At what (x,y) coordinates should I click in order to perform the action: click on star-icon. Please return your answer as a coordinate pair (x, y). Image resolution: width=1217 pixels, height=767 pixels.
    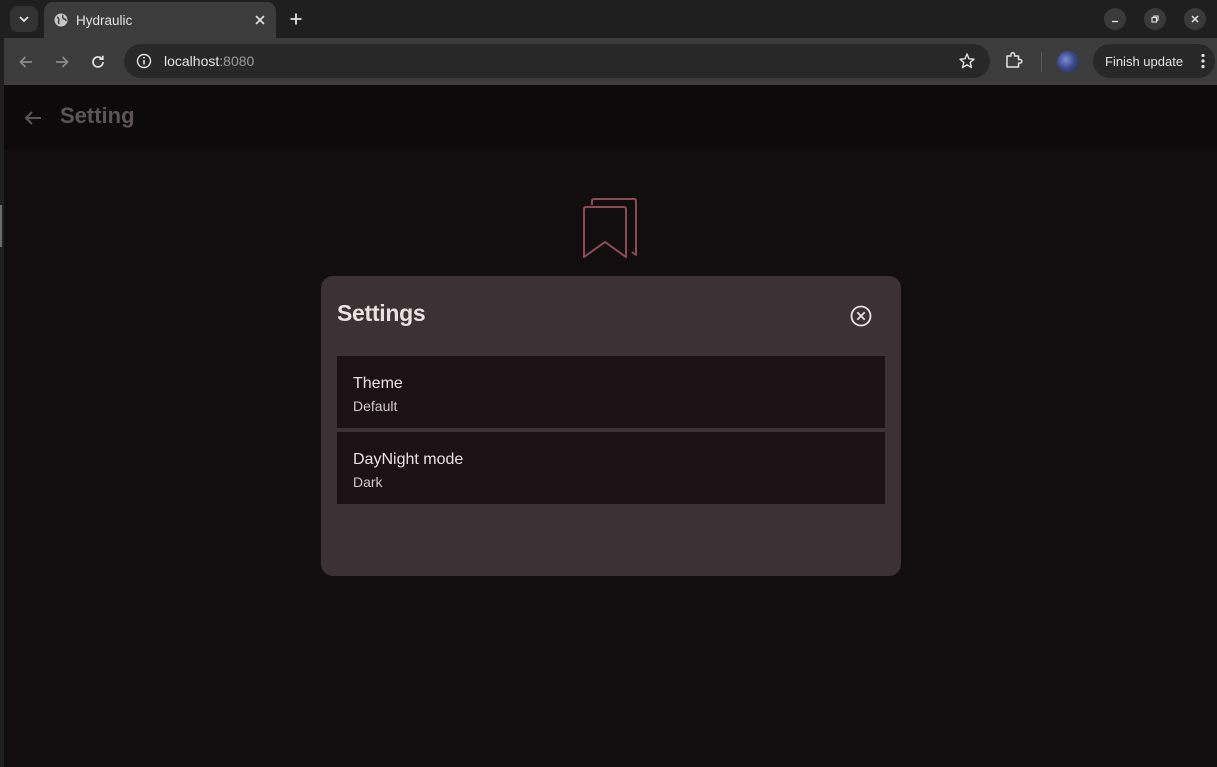
    Looking at the image, I should click on (967, 61).